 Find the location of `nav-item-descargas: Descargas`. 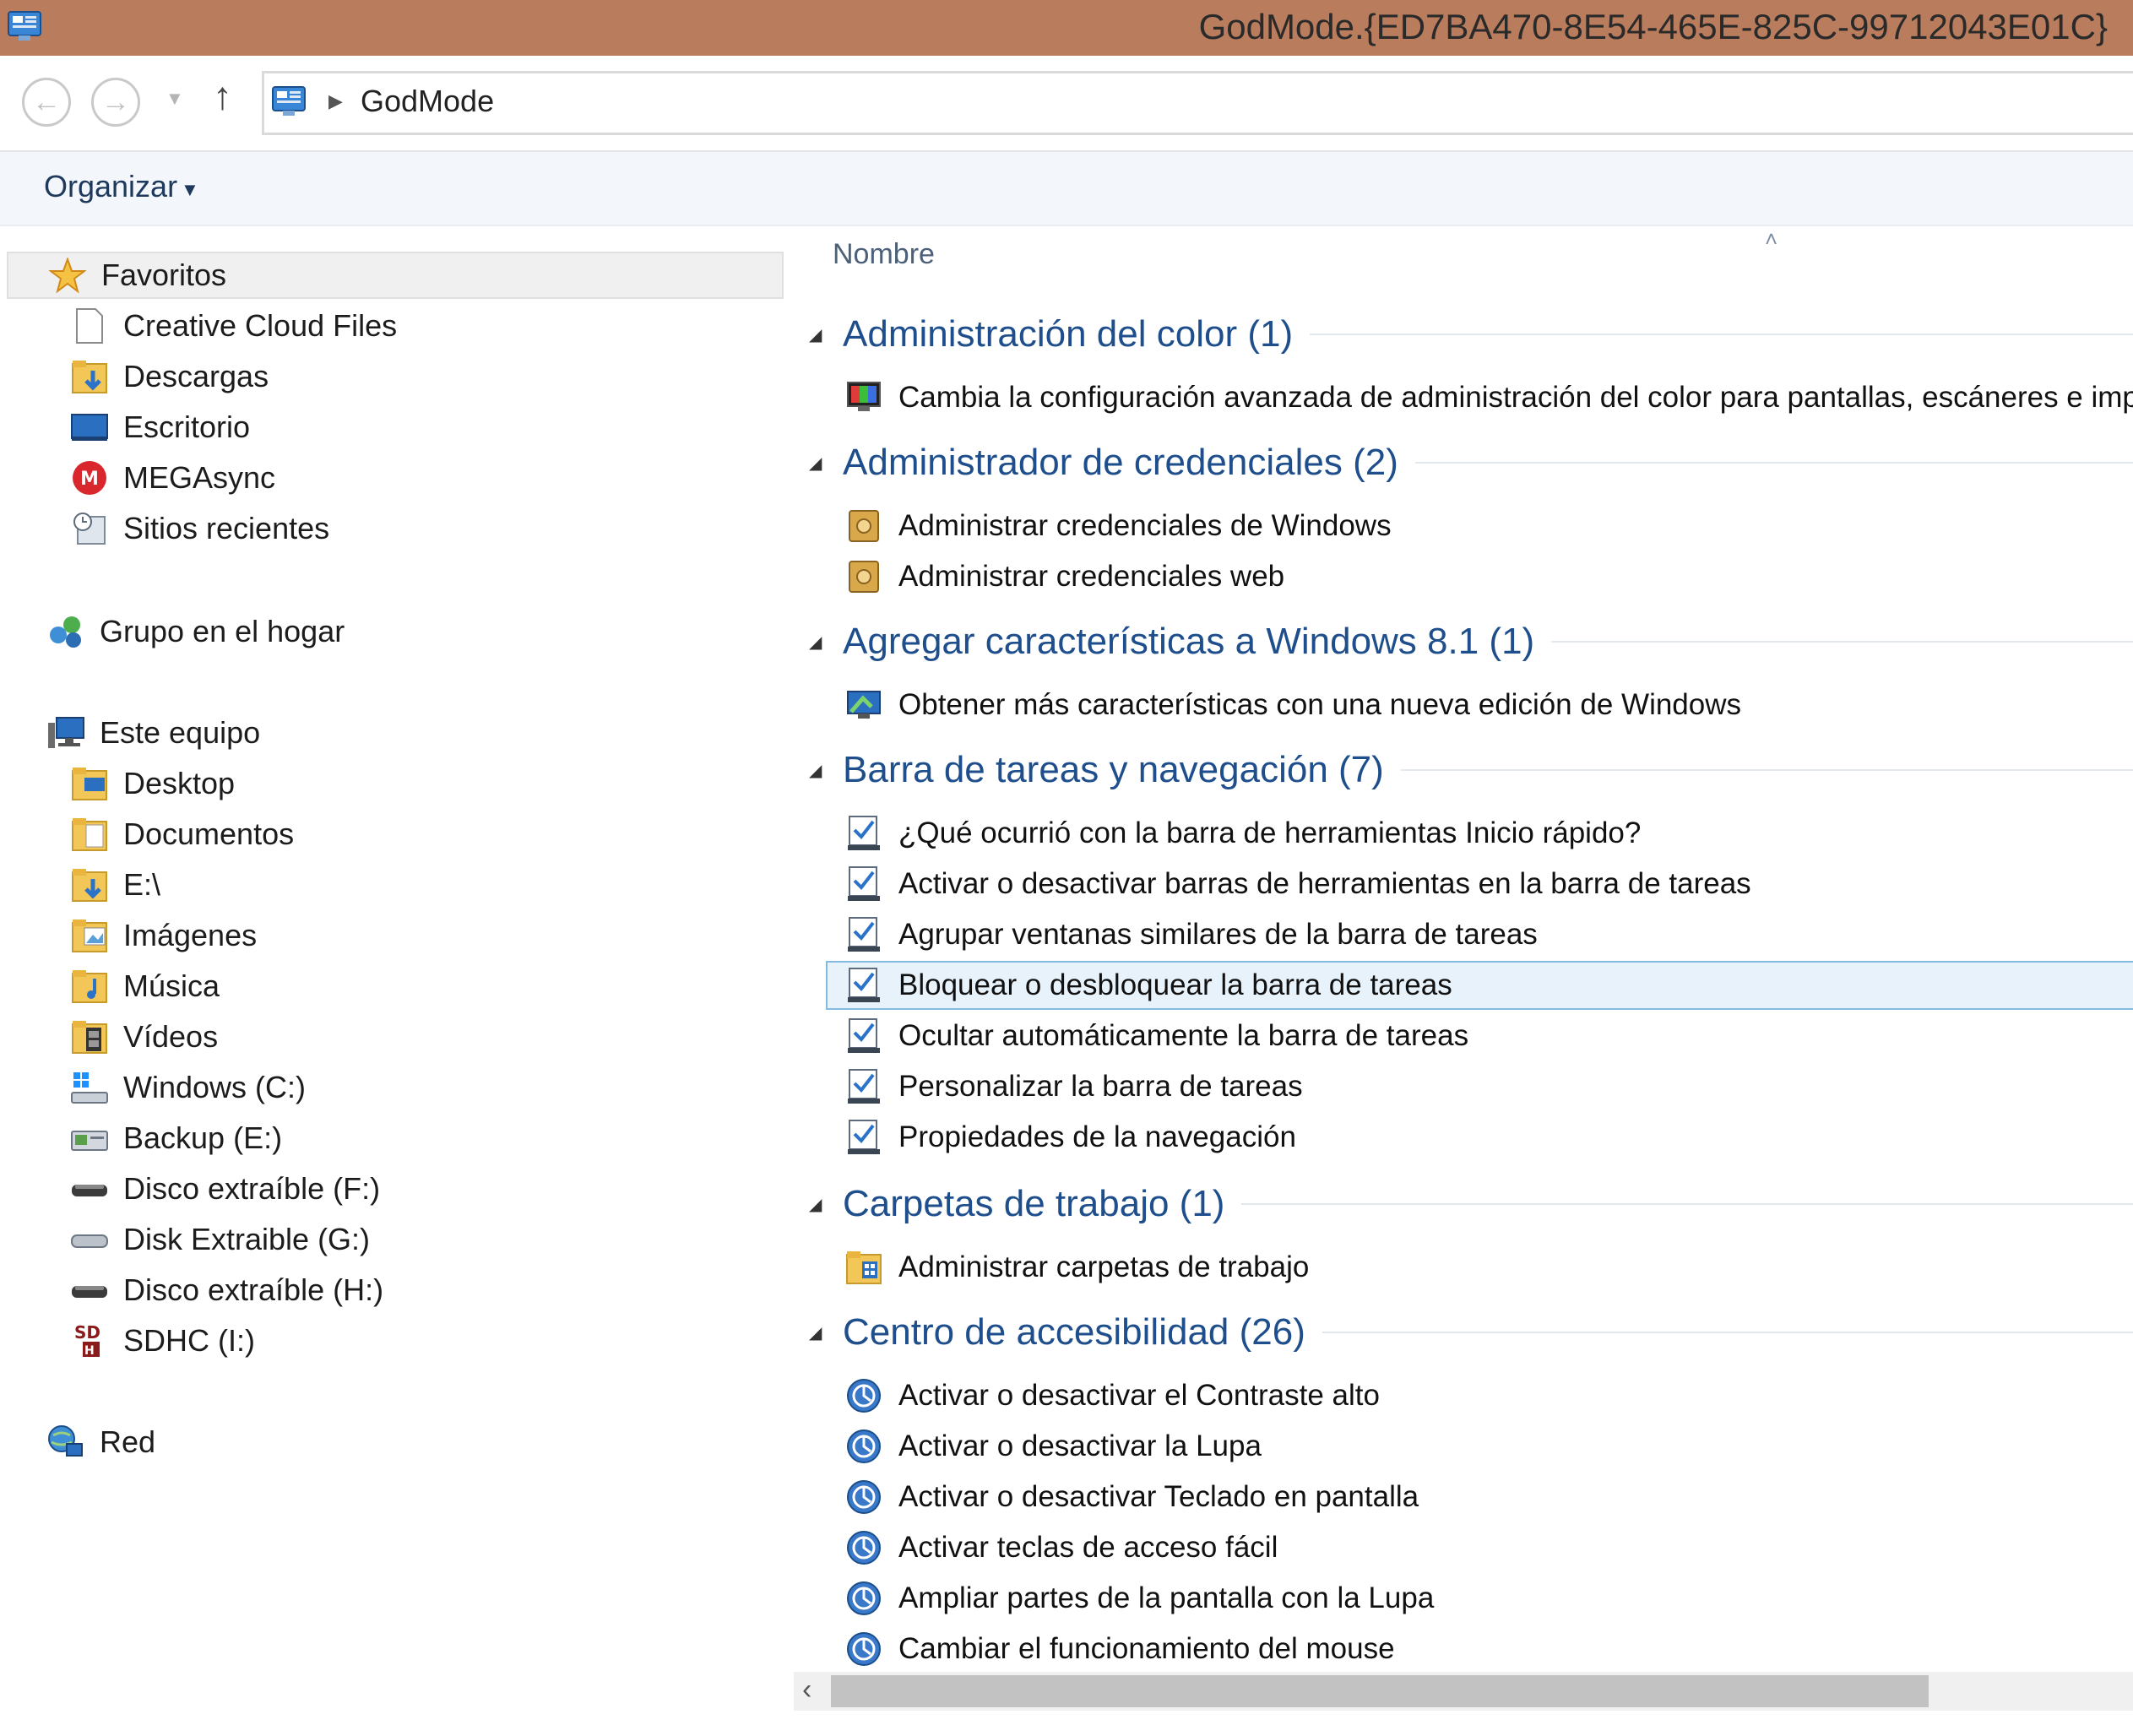

nav-item-descargas: Descargas is located at coordinates (169, 376).